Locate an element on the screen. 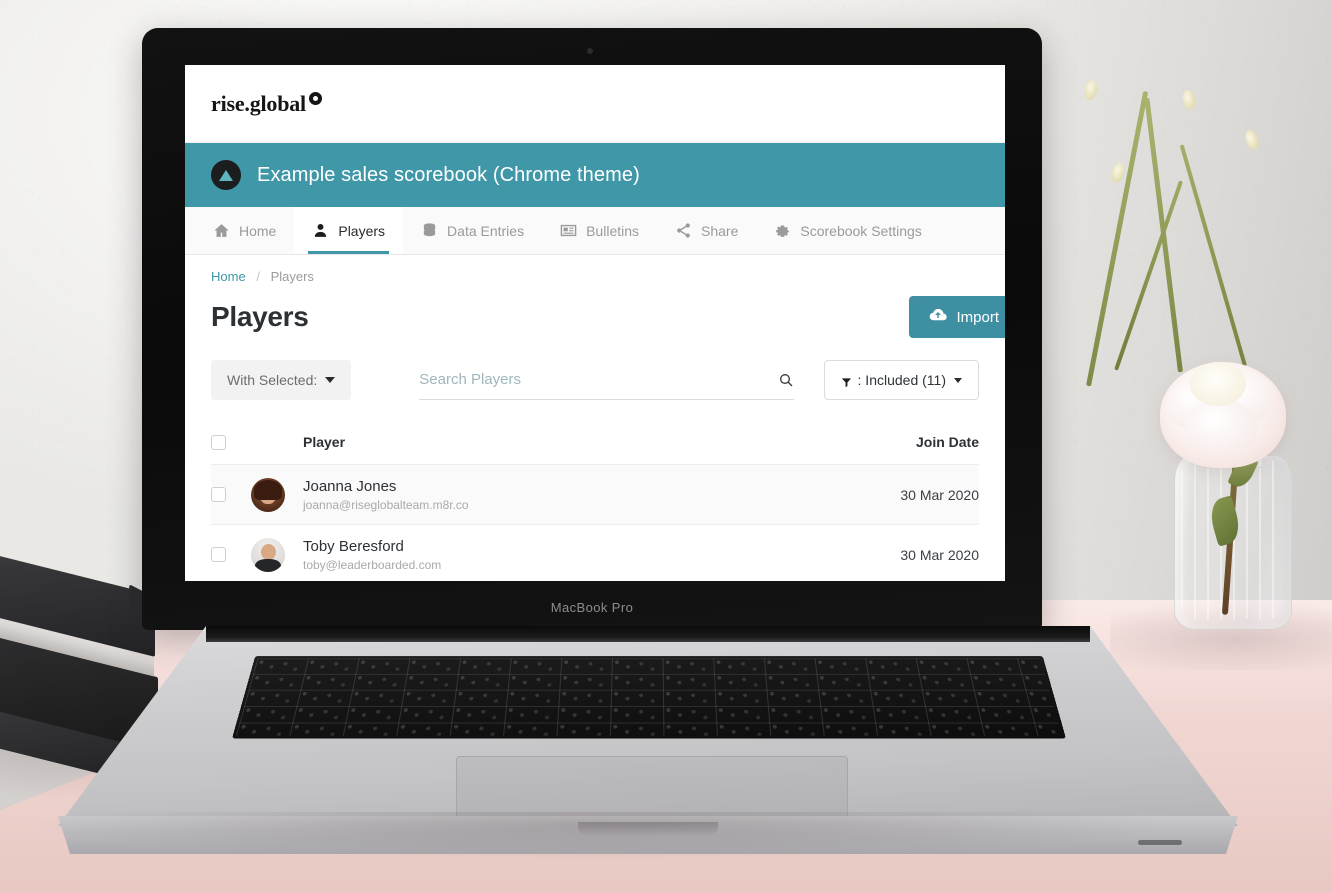  breadcrumb-home-link: Home is located at coordinates (228, 276).